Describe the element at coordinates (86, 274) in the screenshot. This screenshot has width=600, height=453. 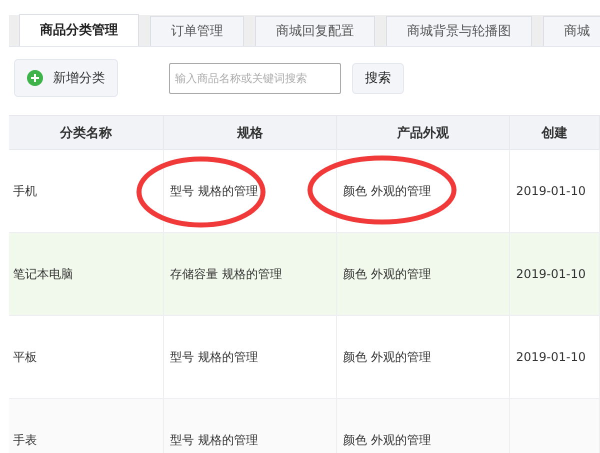
I see `table-cell: 笔记本电脑` at that location.